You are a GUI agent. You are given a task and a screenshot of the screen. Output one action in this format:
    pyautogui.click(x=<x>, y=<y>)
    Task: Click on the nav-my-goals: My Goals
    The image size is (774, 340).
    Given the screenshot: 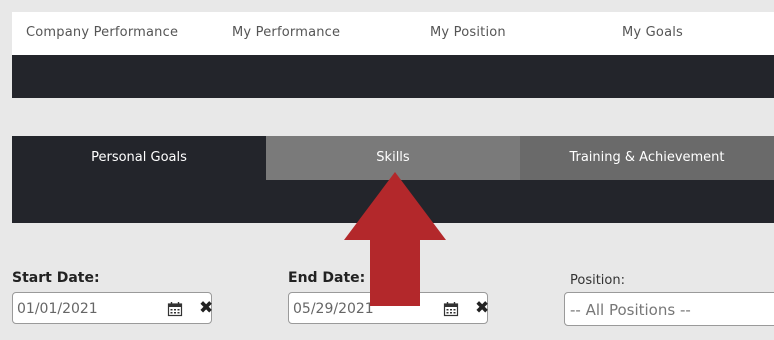 What is the action you would take?
    pyautogui.click(x=652, y=32)
    